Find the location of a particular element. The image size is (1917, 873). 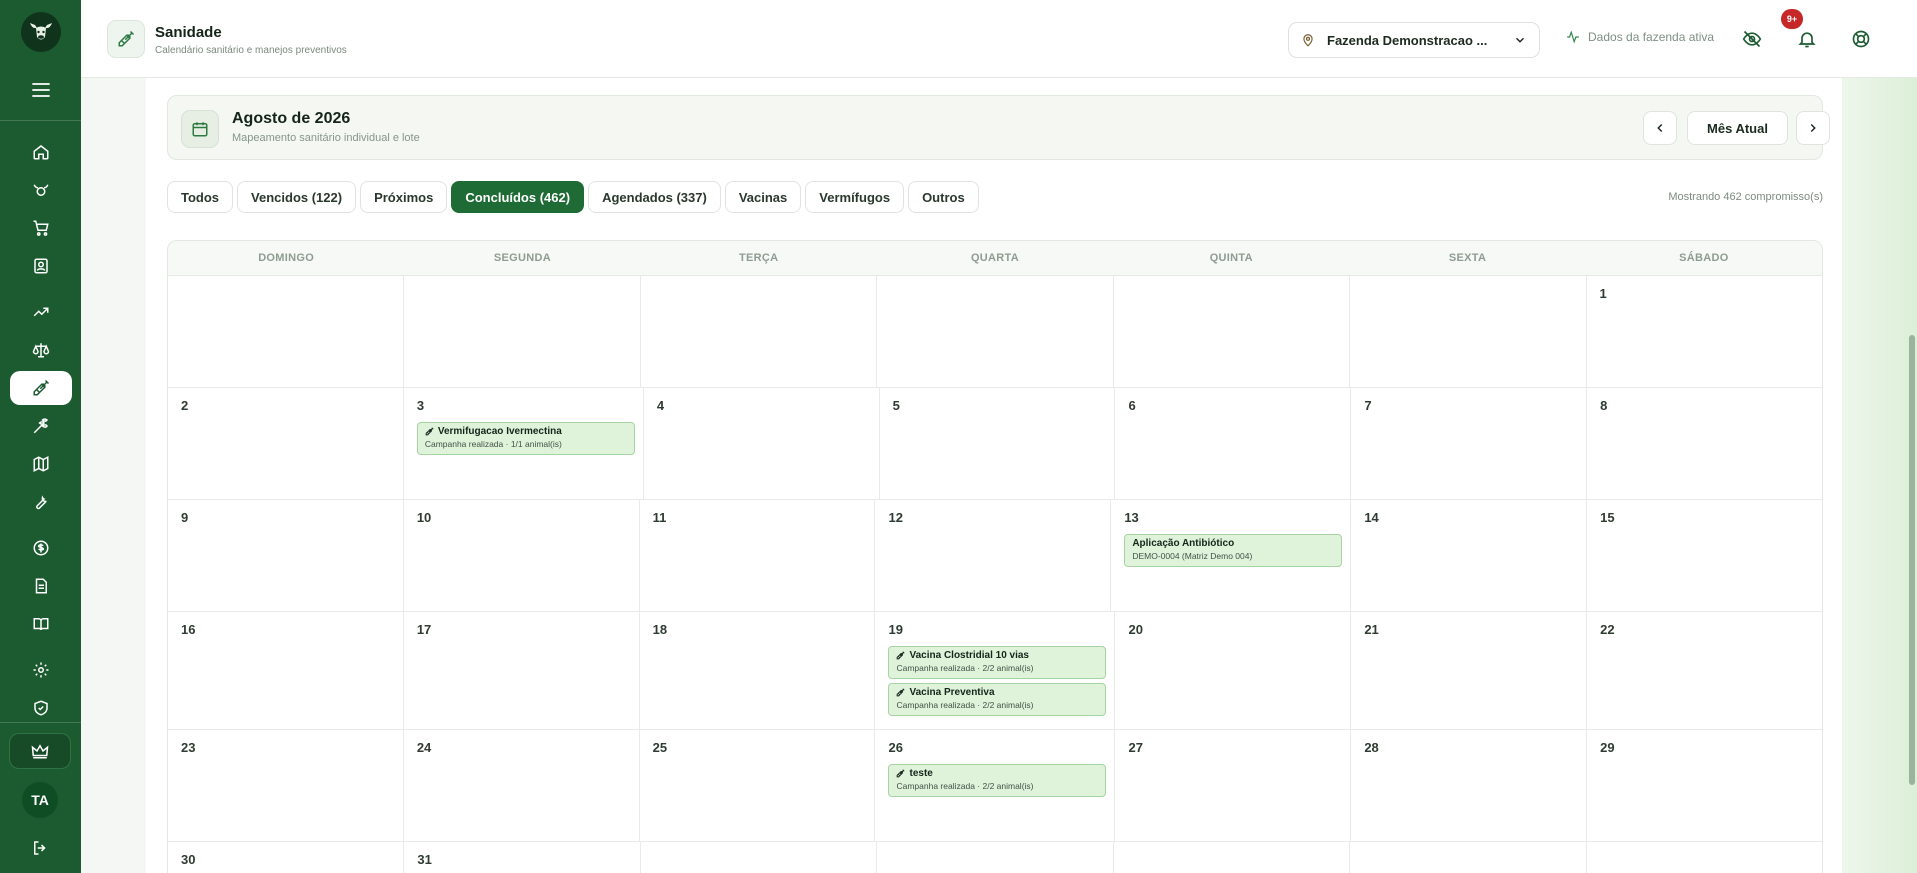

calendar-day: 21 is located at coordinates (1469, 670).